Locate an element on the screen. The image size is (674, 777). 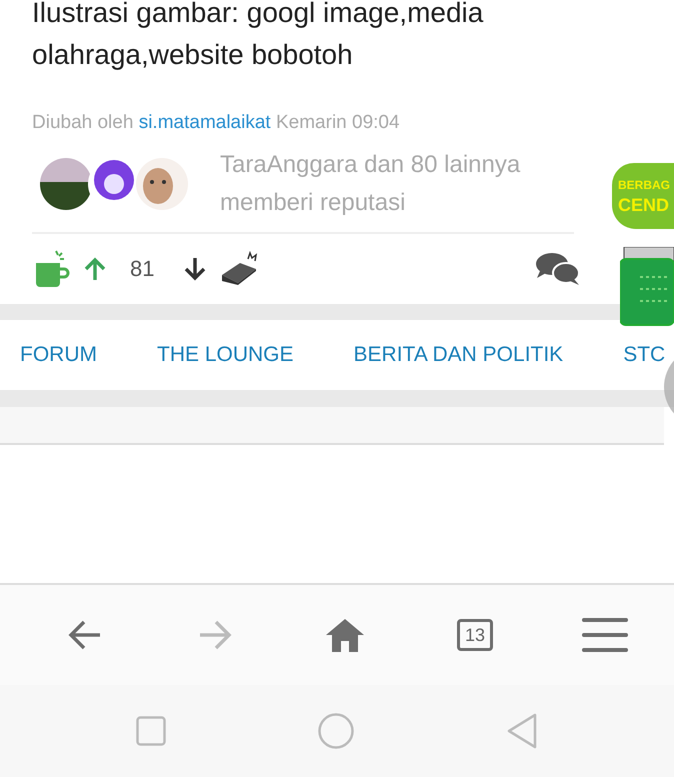
back-arrow-icon is located at coordinates (85, 635).